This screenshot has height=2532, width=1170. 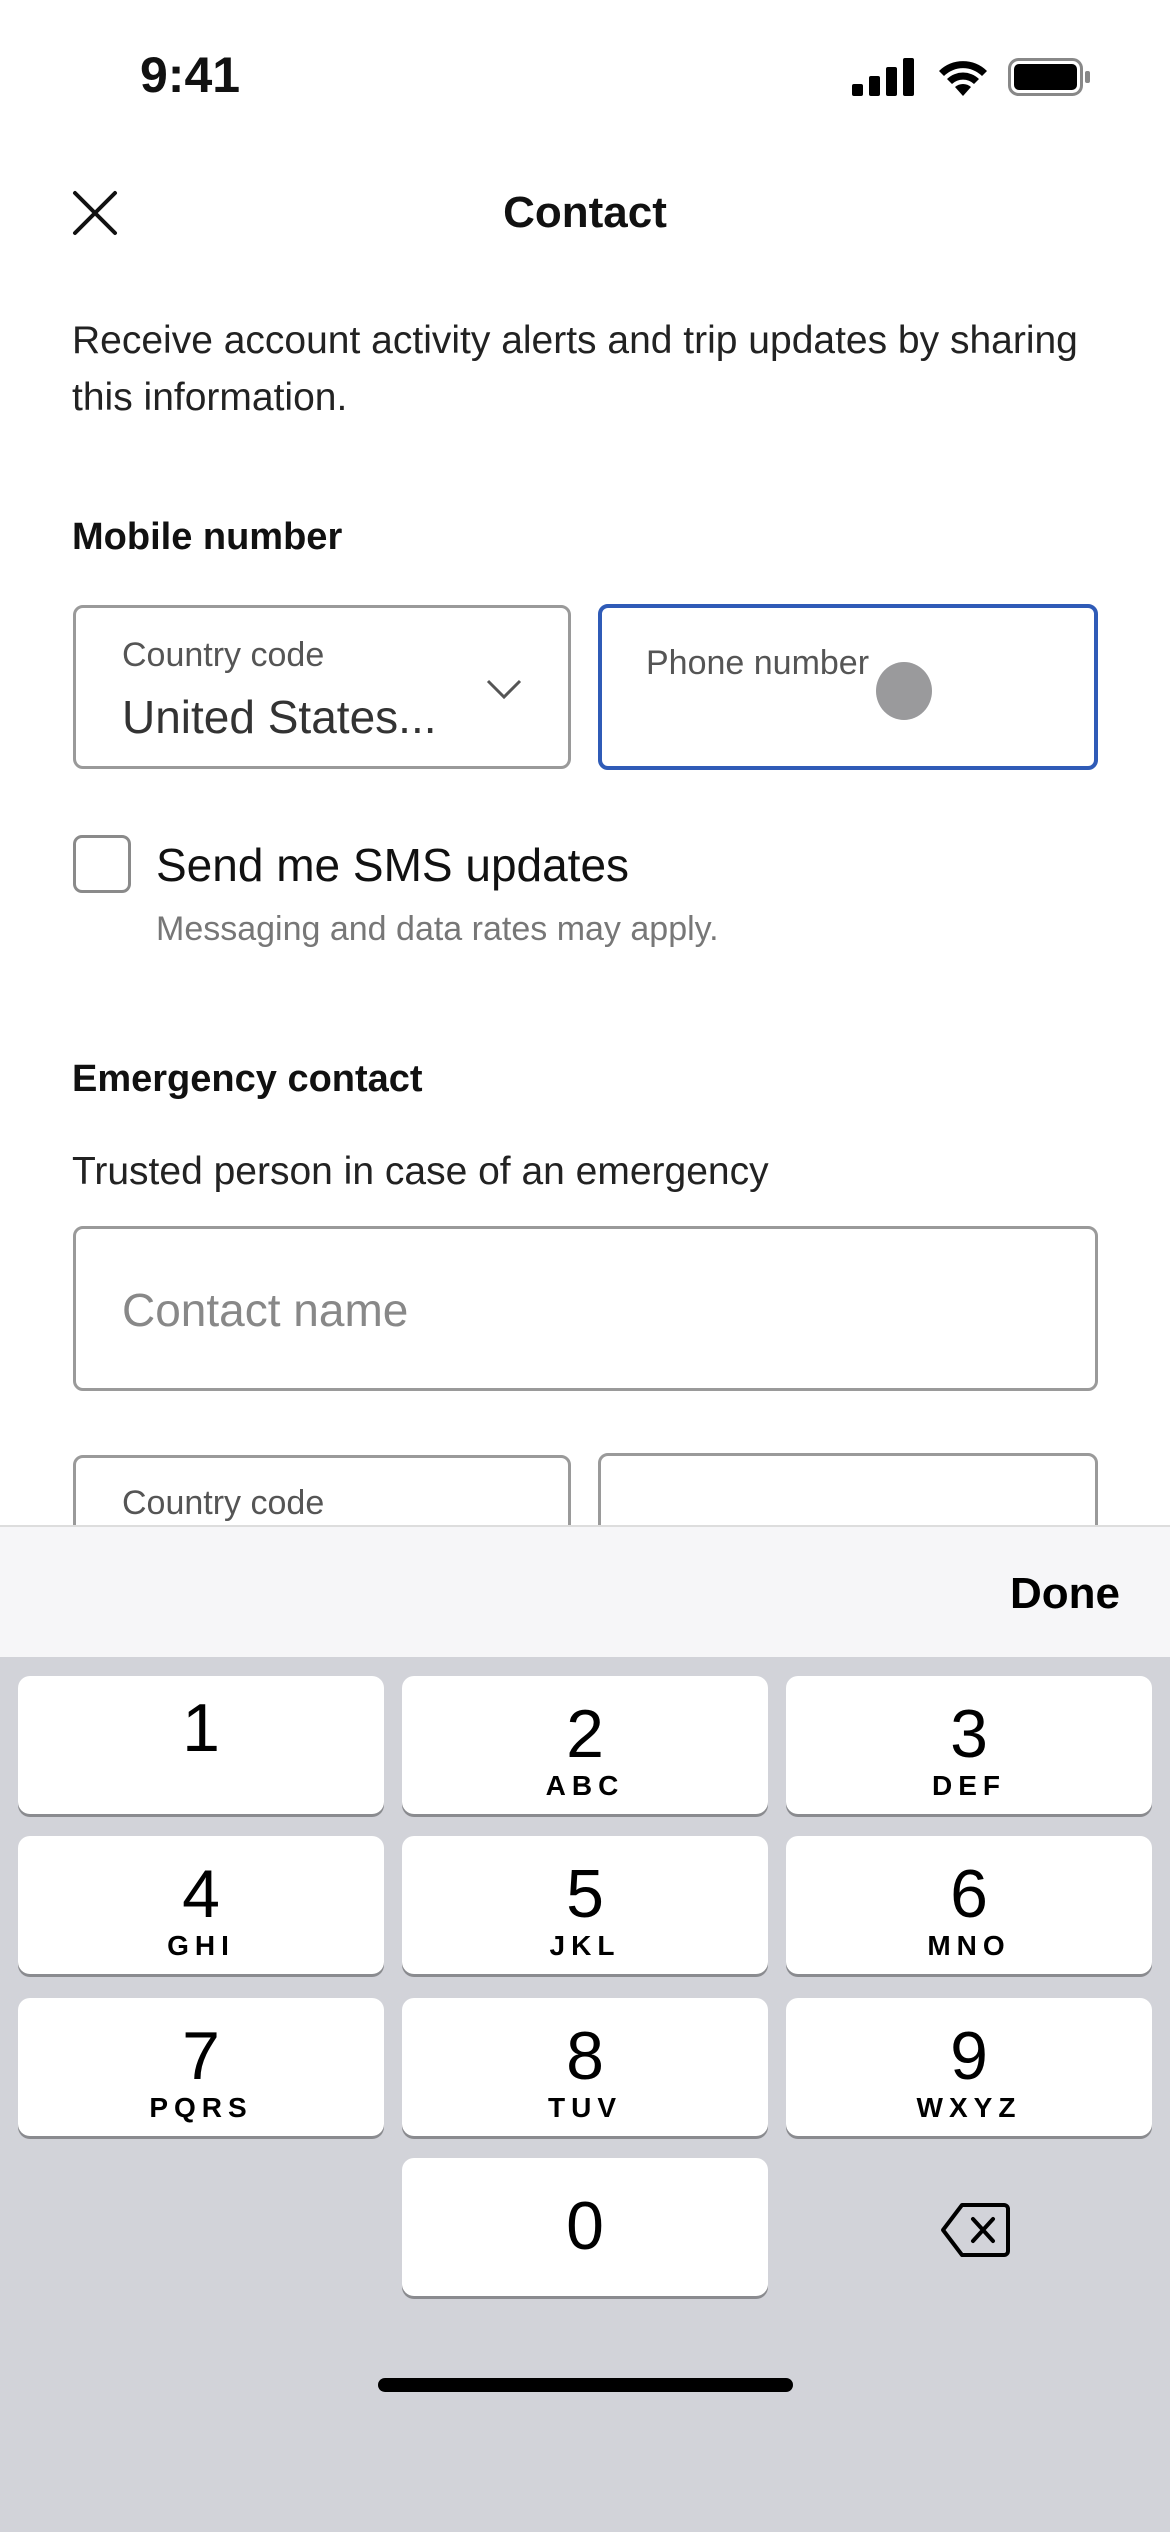 I want to click on sms-checkbox, so click(x=102, y=864).